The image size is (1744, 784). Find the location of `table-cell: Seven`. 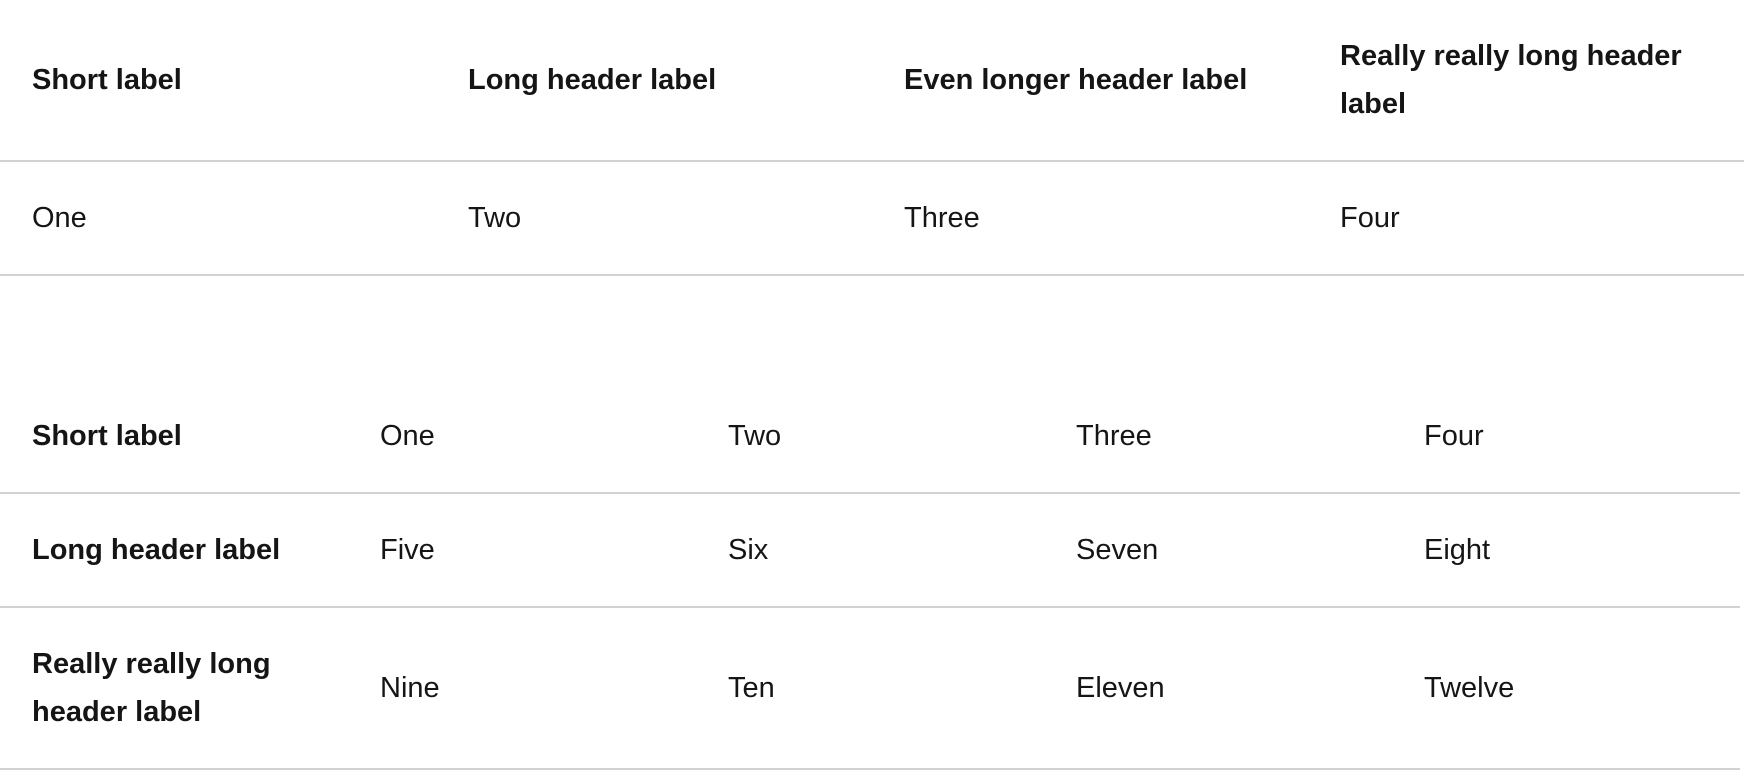

table-cell: Seven is located at coordinates (1218, 550).